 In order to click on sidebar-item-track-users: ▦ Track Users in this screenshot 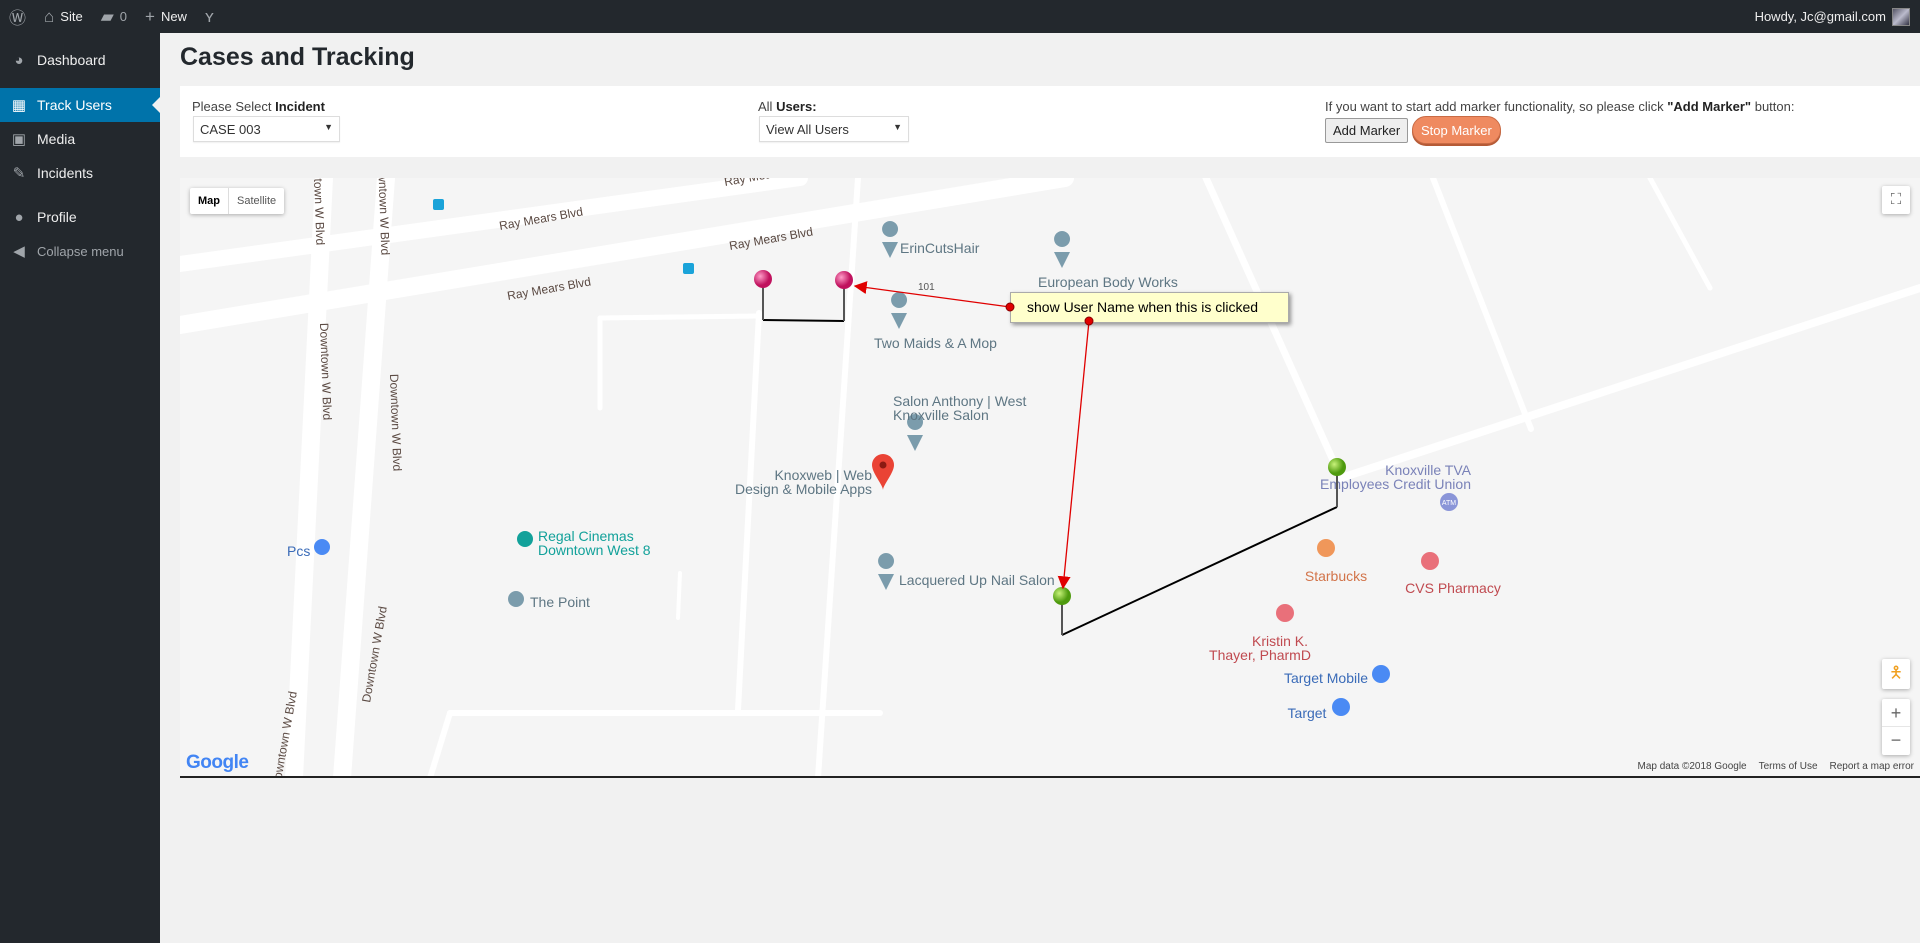, I will do `click(80, 105)`.